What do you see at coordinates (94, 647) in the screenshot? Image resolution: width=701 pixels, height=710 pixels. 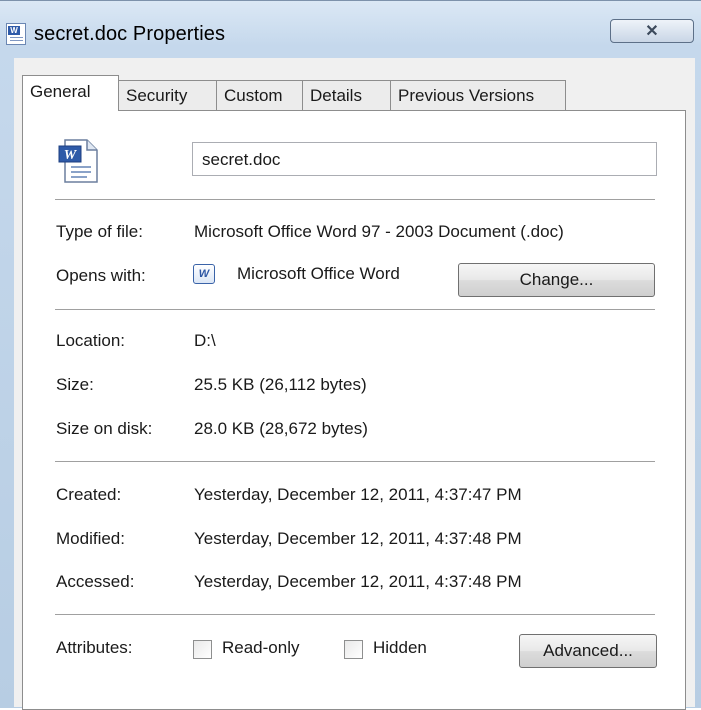 I see `attributes-label: Attributes:` at bounding box center [94, 647].